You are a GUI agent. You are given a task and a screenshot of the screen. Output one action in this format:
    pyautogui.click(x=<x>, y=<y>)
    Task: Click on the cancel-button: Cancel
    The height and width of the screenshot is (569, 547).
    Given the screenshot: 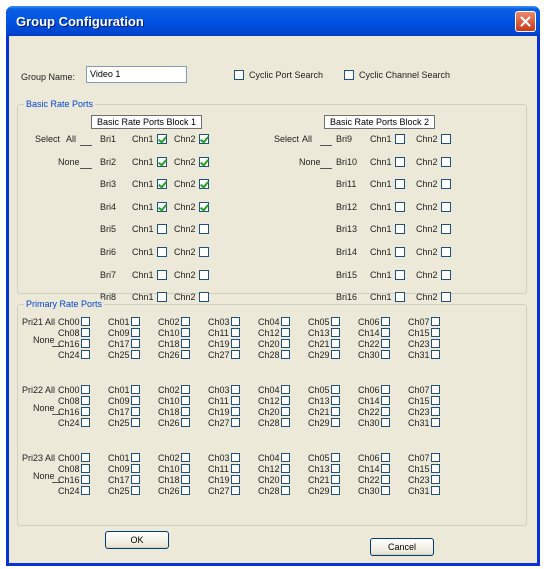 What is the action you would take?
    pyautogui.click(x=402, y=547)
    